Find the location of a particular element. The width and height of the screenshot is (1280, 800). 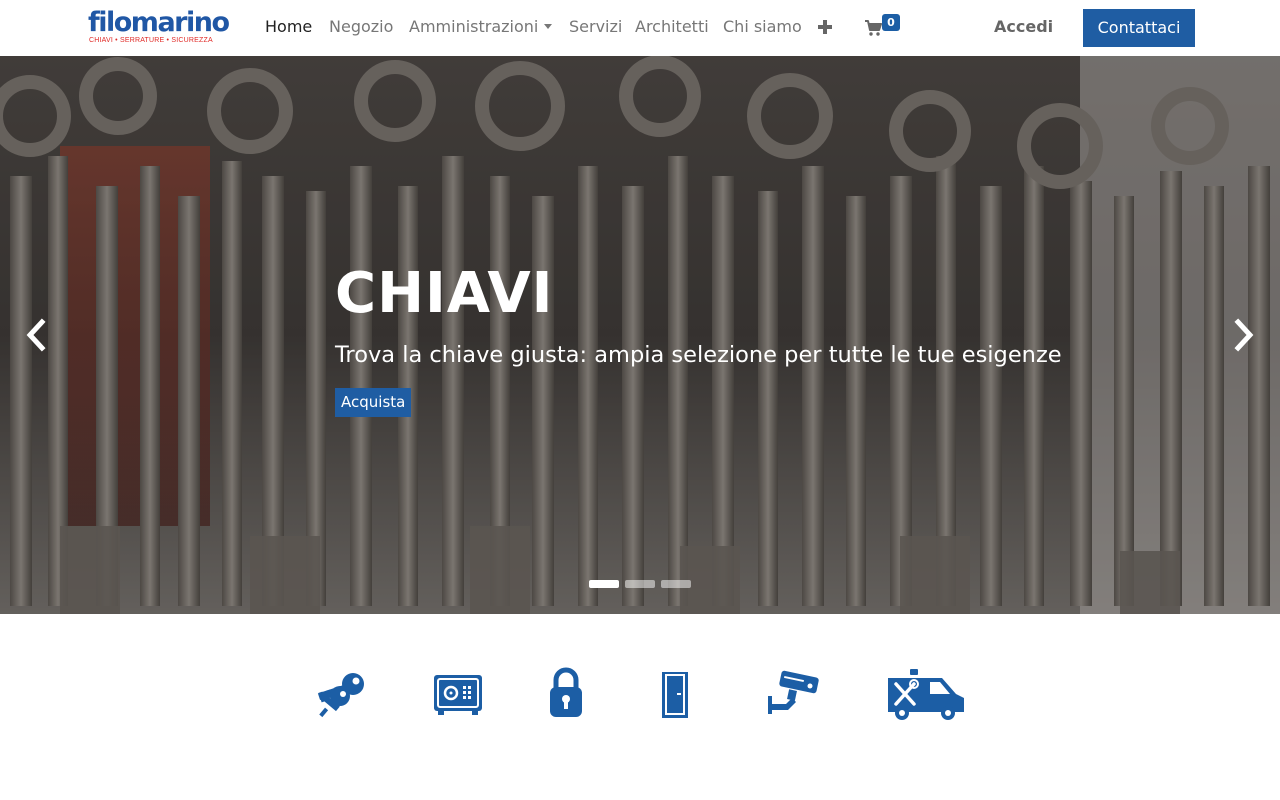

chevron-right-icon is located at coordinates (1244, 335).